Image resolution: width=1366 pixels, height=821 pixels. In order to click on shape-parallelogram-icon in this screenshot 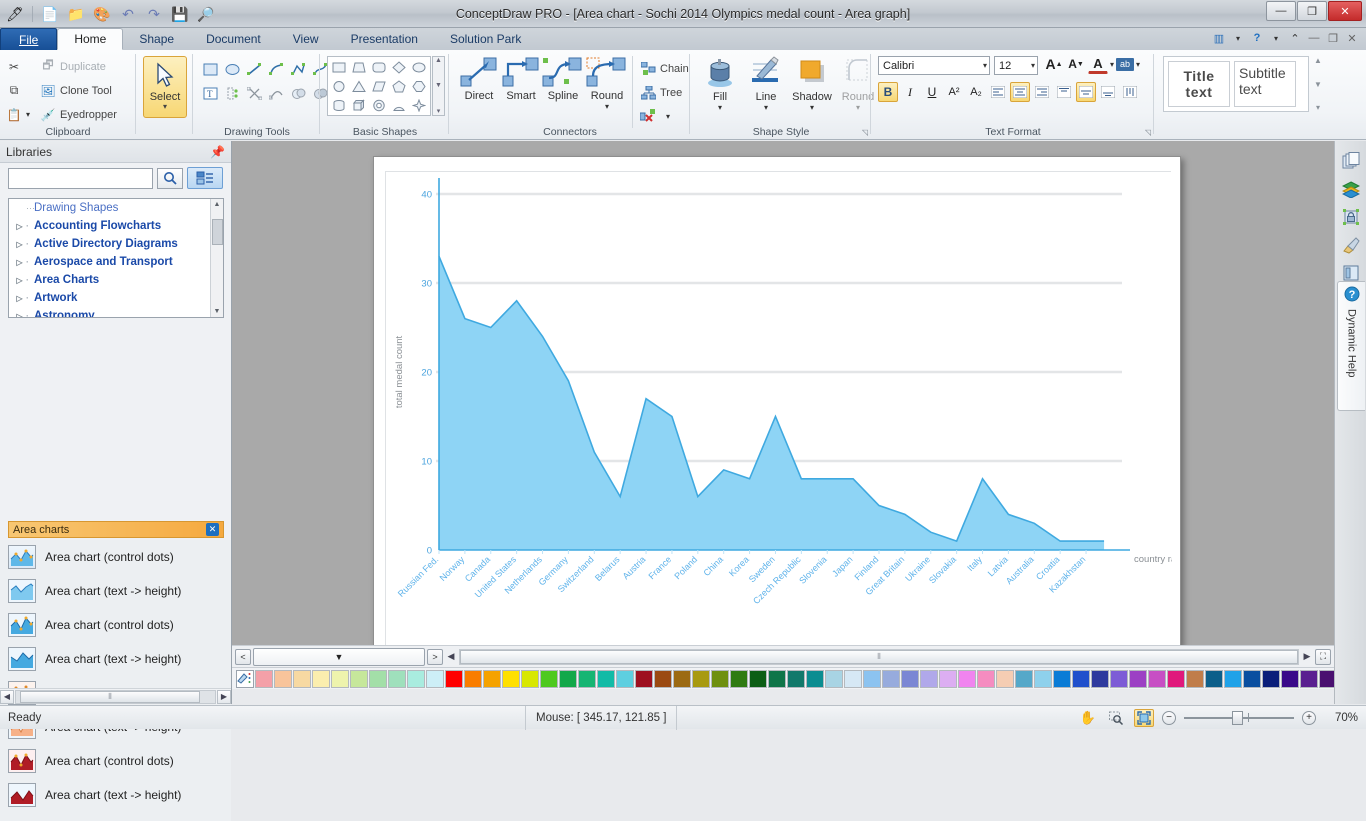, I will do `click(379, 86)`.